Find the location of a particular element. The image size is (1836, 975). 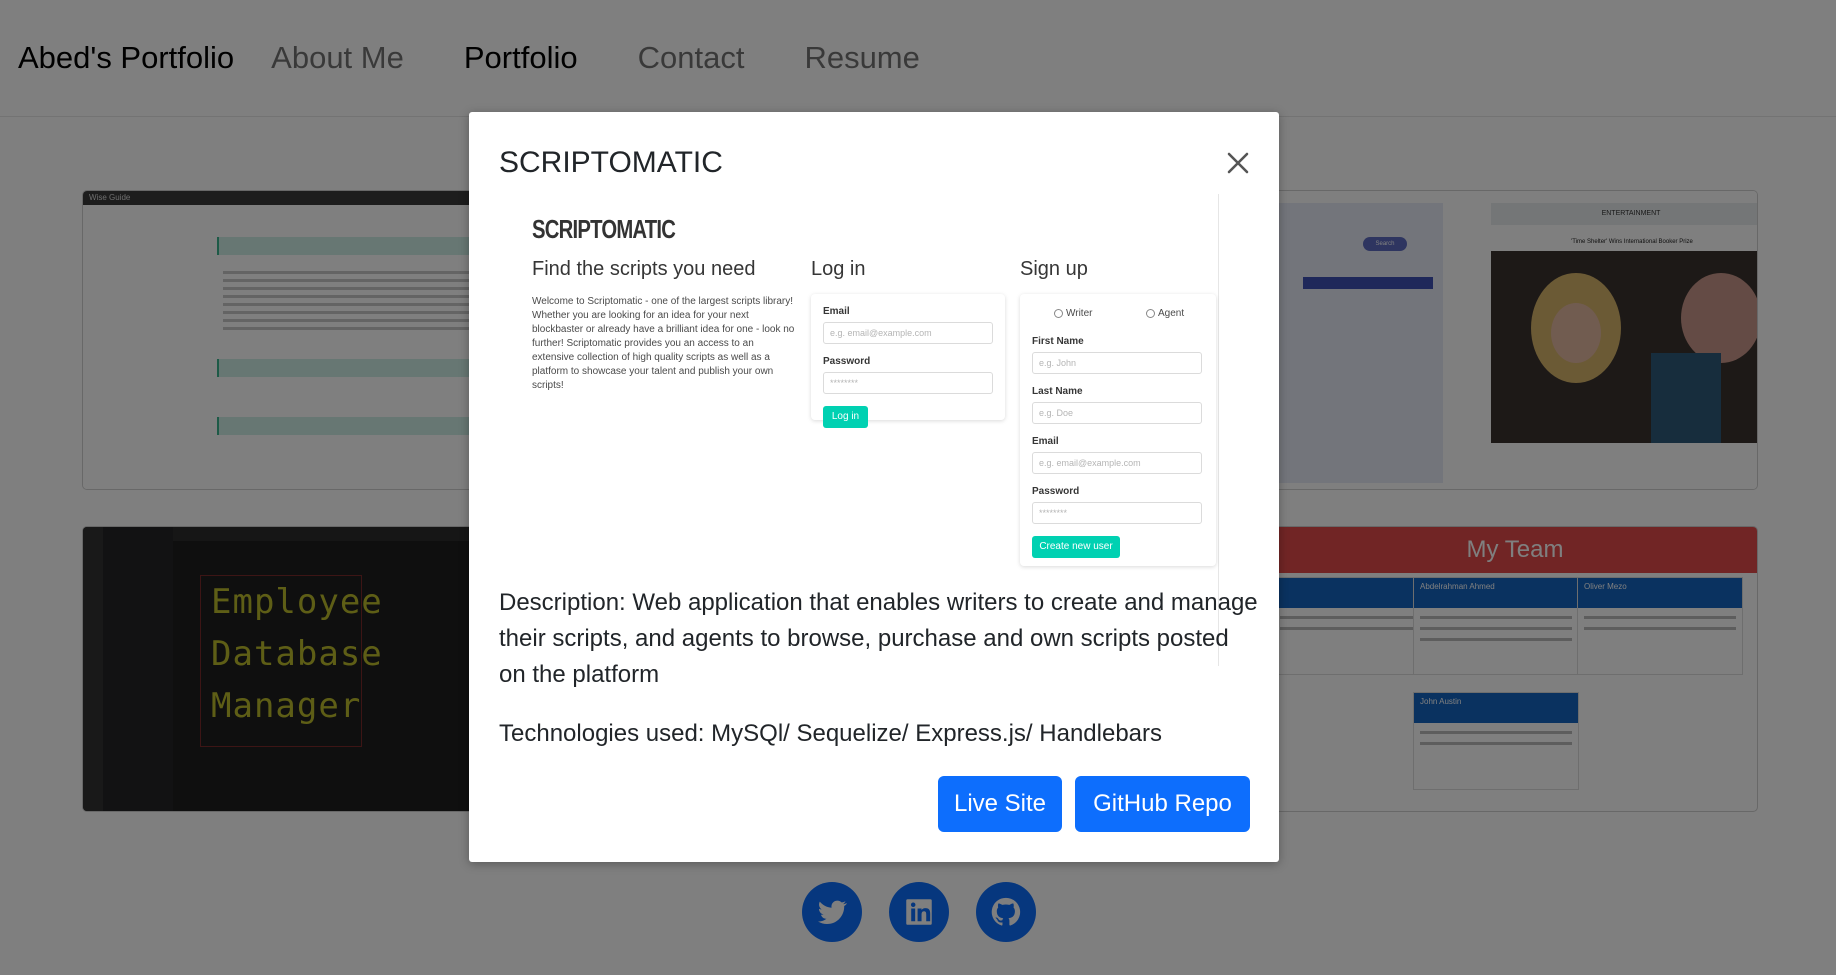

live-site-button: Live Site is located at coordinates (1000, 804).